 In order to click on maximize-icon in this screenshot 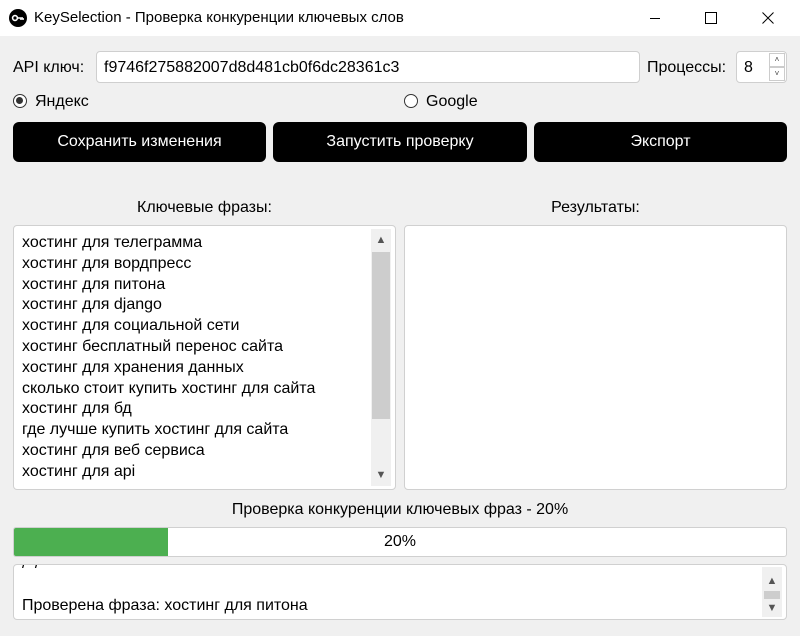, I will do `click(711, 18)`.